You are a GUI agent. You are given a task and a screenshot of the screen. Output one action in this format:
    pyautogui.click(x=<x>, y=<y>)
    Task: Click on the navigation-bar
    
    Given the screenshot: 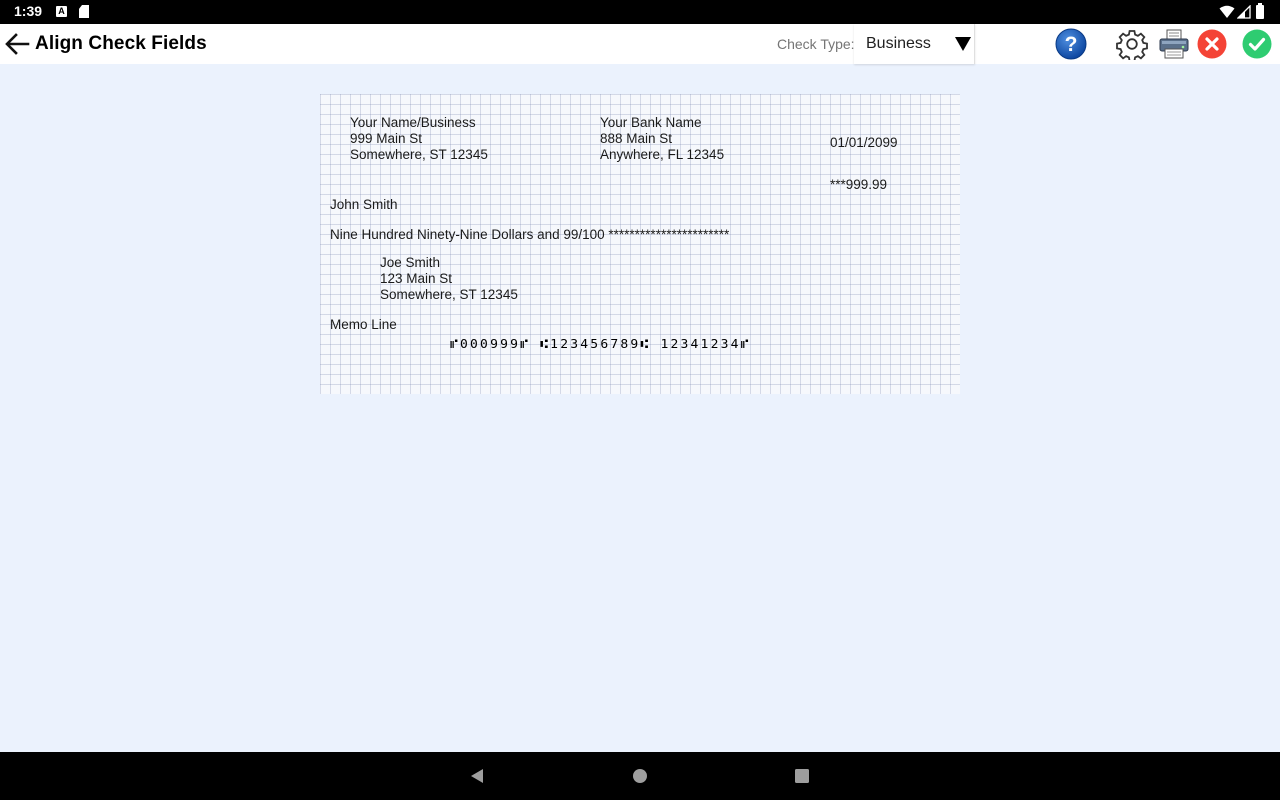 What is the action you would take?
    pyautogui.click(x=640, y=776)
    